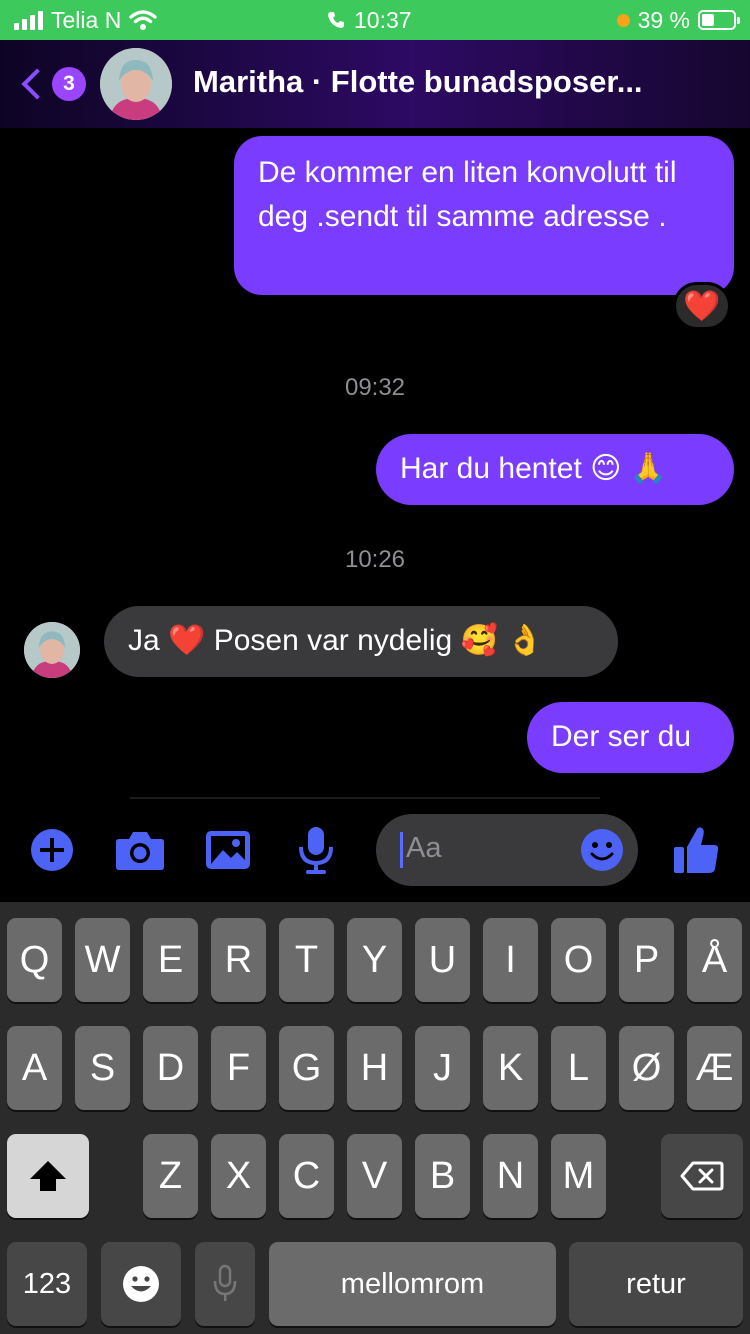  What do you see at coordinates (442, 1176) in the screenshot?
I see `key-row3-4: B` at bounding box center [442, 1176].